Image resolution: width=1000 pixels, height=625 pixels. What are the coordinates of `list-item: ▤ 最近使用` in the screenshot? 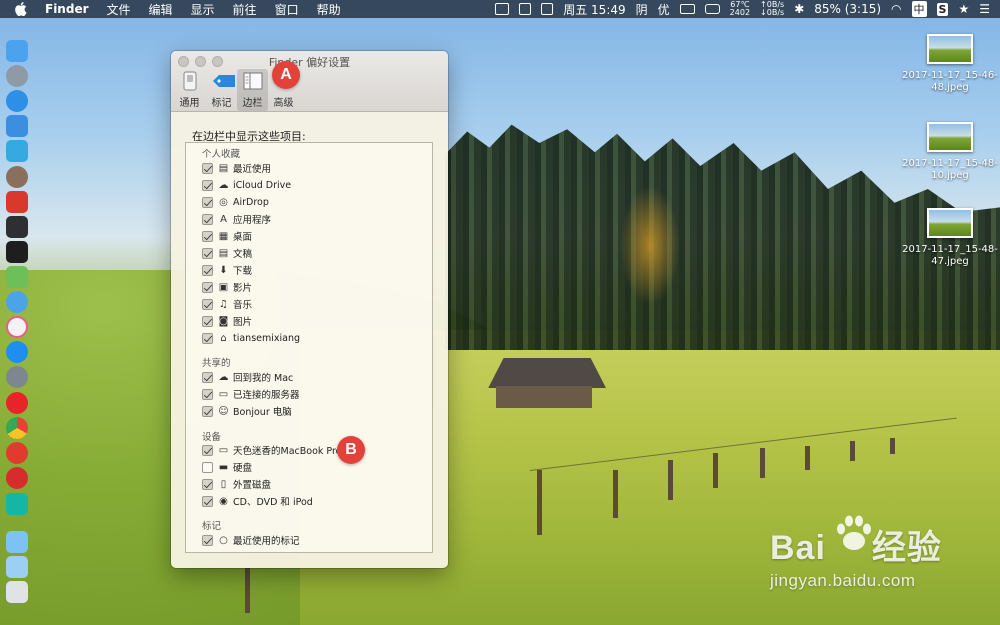 It's located at (236, 168).